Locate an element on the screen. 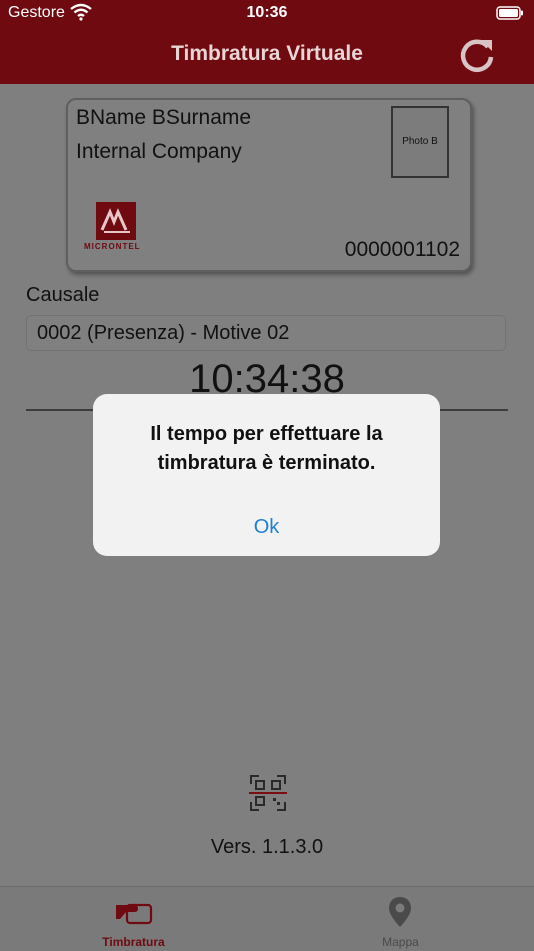  version-label: Vers. 1.1.3.0 is located at coordinates (267, 847).